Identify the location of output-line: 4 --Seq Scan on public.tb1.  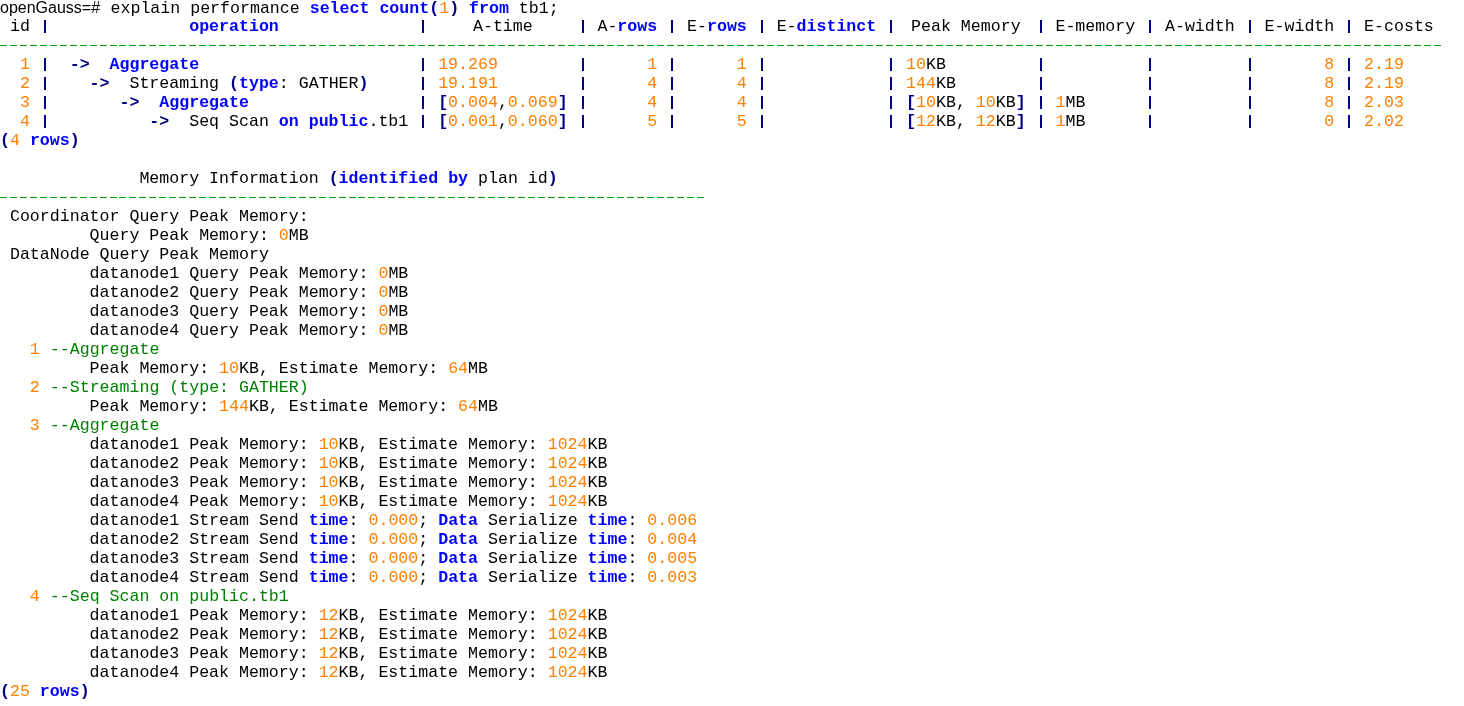
(158, 596).